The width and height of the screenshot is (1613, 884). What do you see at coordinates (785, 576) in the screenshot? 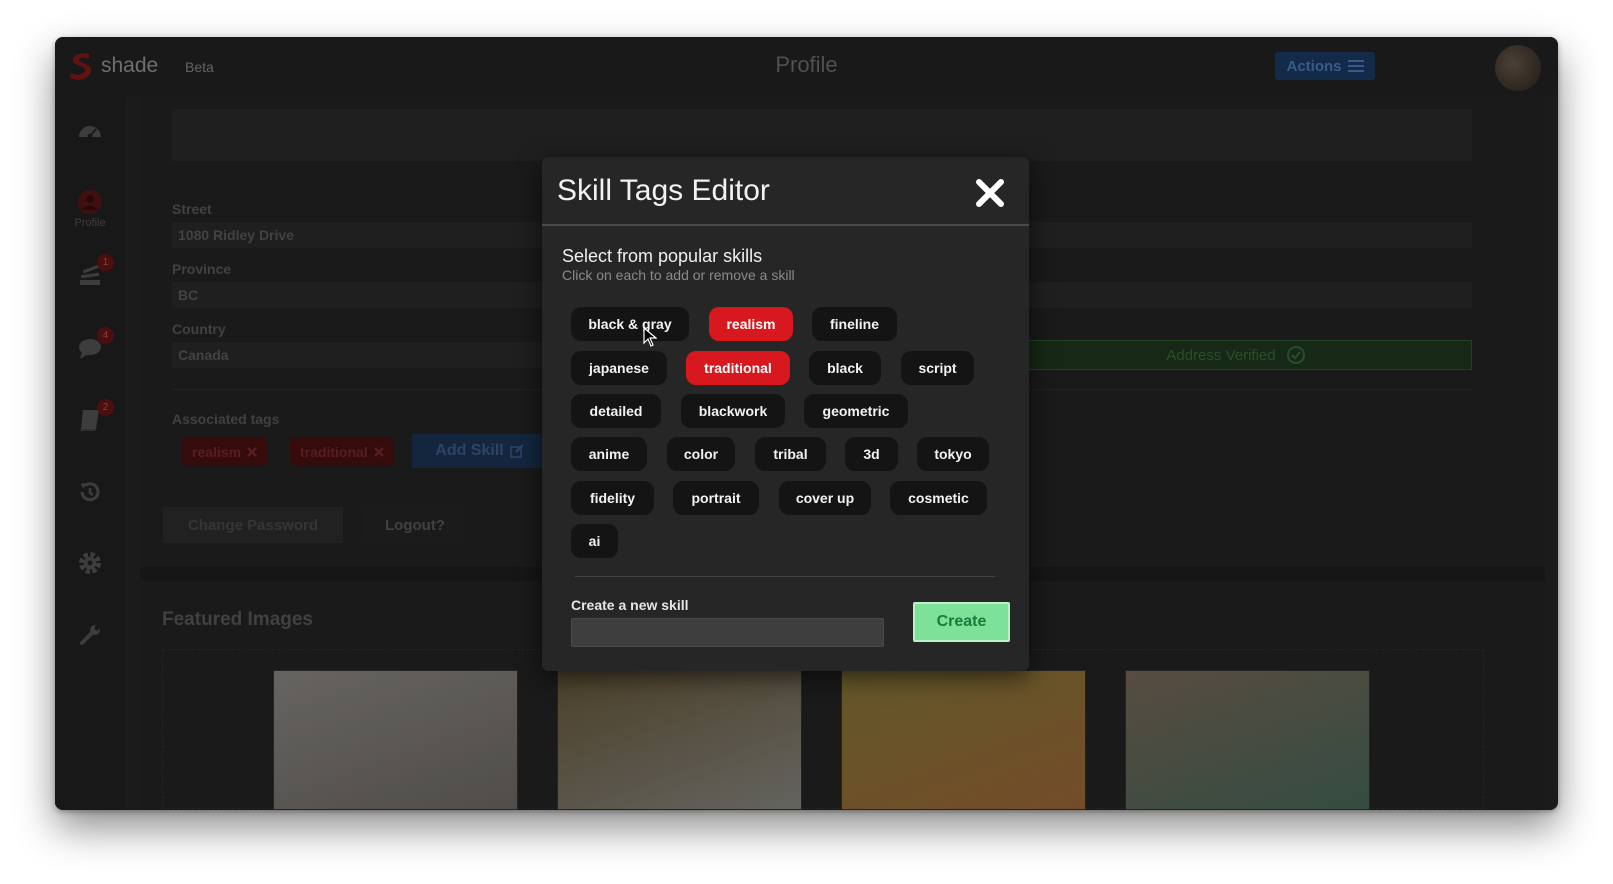
I see `modal-inner-divider` at bounding box center [785, 576].